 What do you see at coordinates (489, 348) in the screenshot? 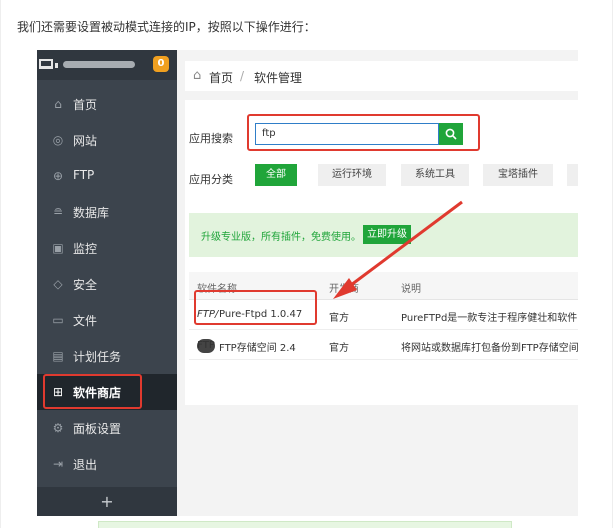
I see `software-description: 将网站或数据库打包备份到FTP存储空间` at bounding box center [489, 348].